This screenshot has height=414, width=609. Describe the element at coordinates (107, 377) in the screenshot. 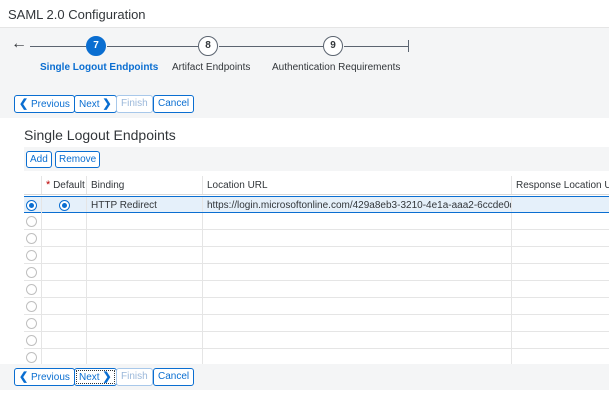

I see `chevron-right-icon: ❯` at that location.